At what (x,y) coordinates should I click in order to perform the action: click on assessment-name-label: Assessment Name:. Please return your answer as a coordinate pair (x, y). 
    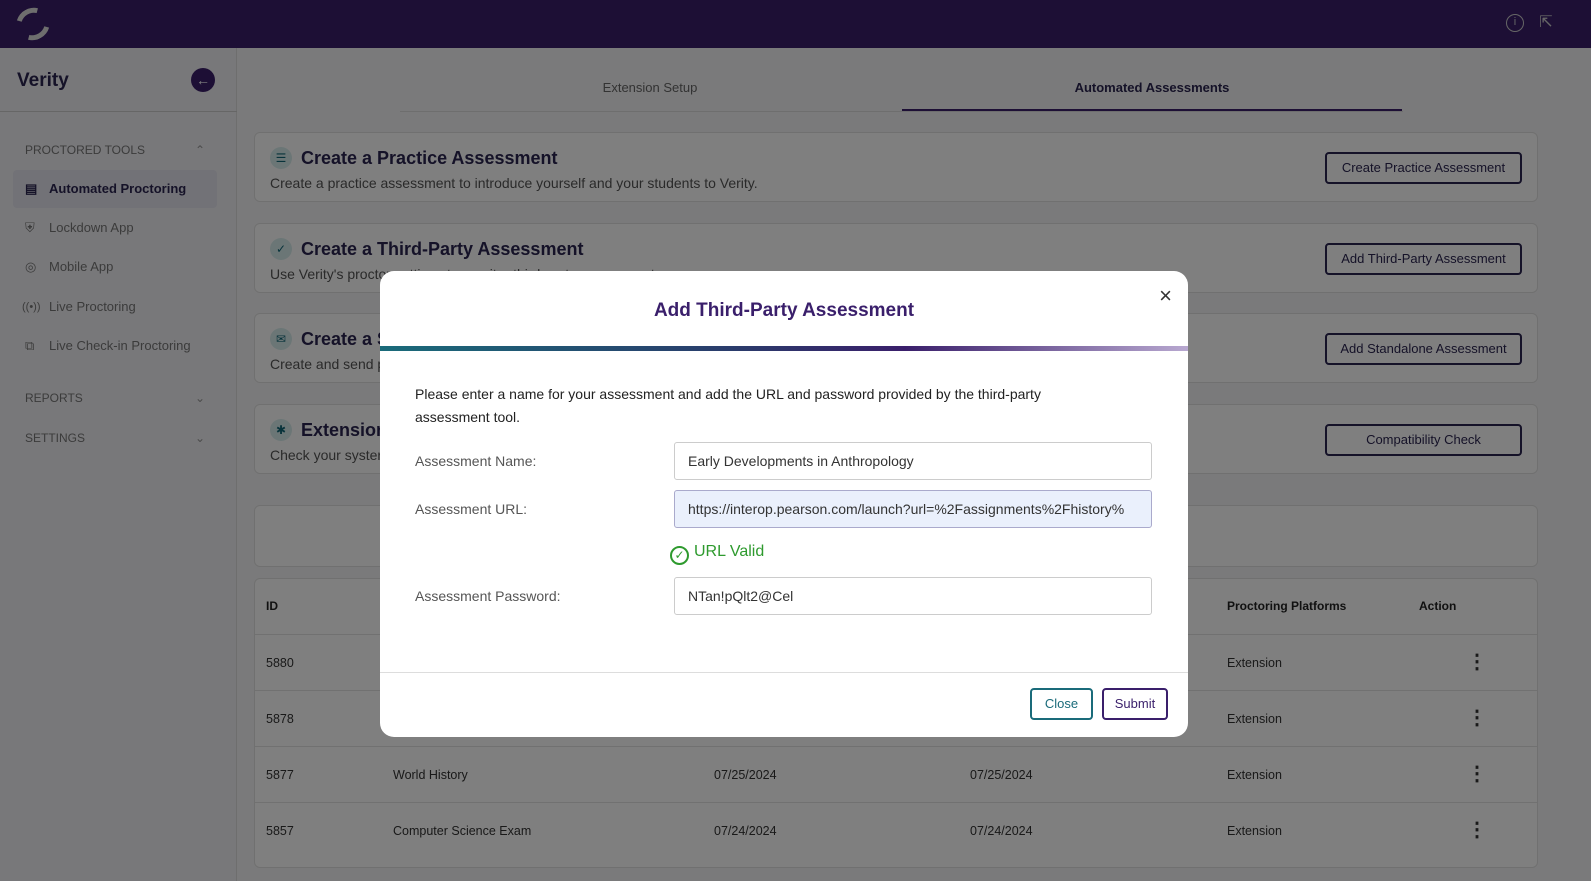
    Looking at the image, I should click on (476, 461).